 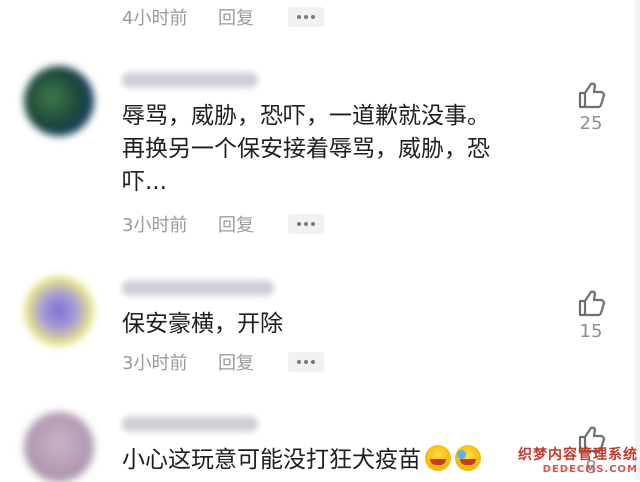 I want to click on comment-text: 小心这玩意可能没打狂犬疫苗, so click(x=301, y=460).